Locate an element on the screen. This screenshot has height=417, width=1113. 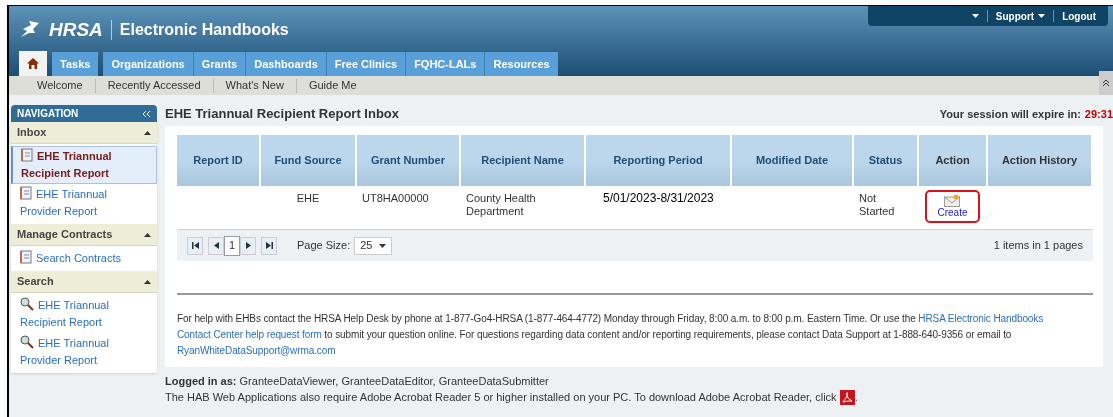
page-number-button: 1 is located at coordinates (232, 245).